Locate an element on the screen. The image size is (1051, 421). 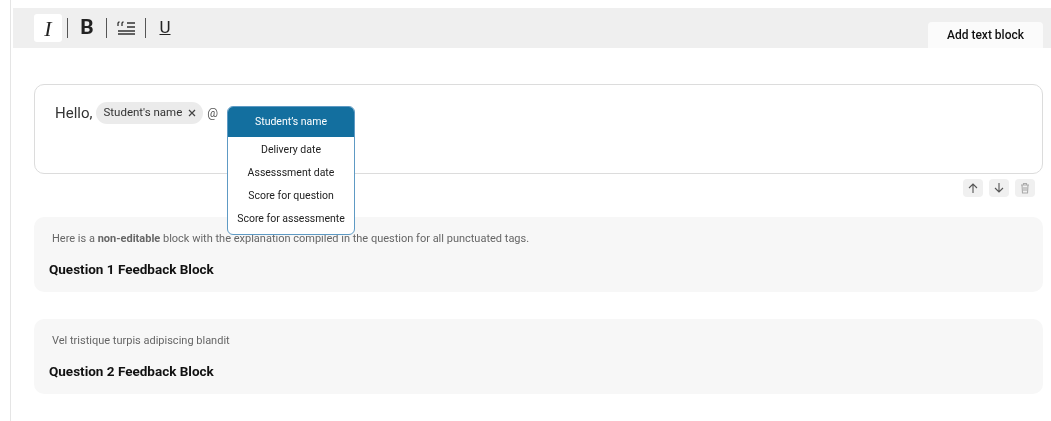
underline-button: U is located at coordinates (165, 28).